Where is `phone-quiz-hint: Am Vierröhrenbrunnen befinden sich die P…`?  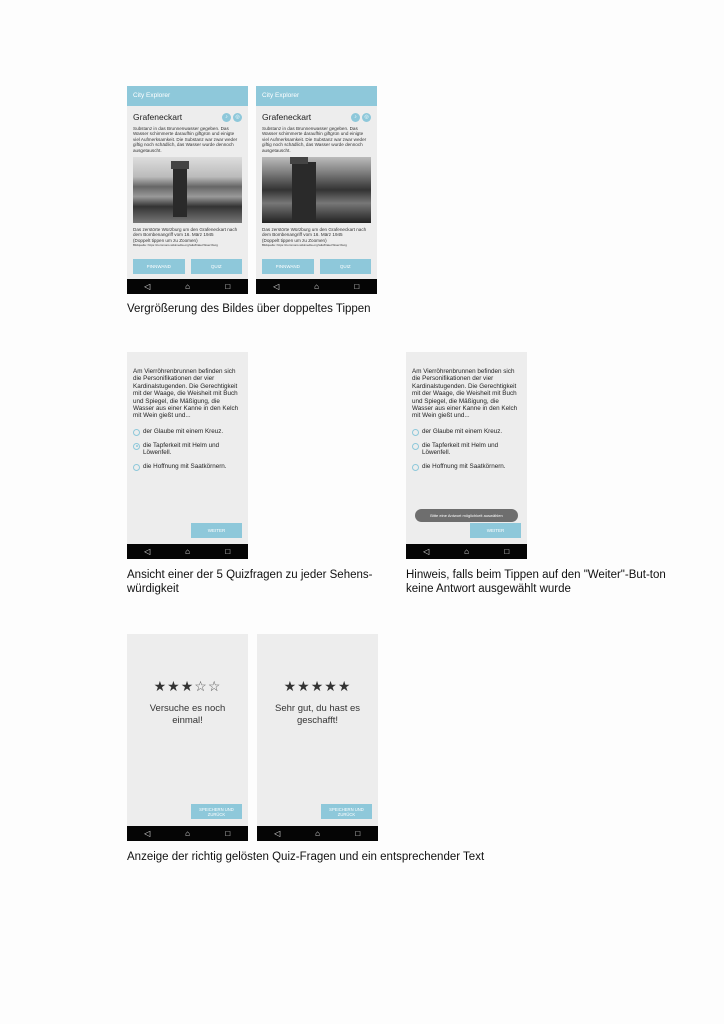
phone-quiz-hint: Am Vierröhrenbrunnen befinden sich die P… is located at coordinates (466, 455).